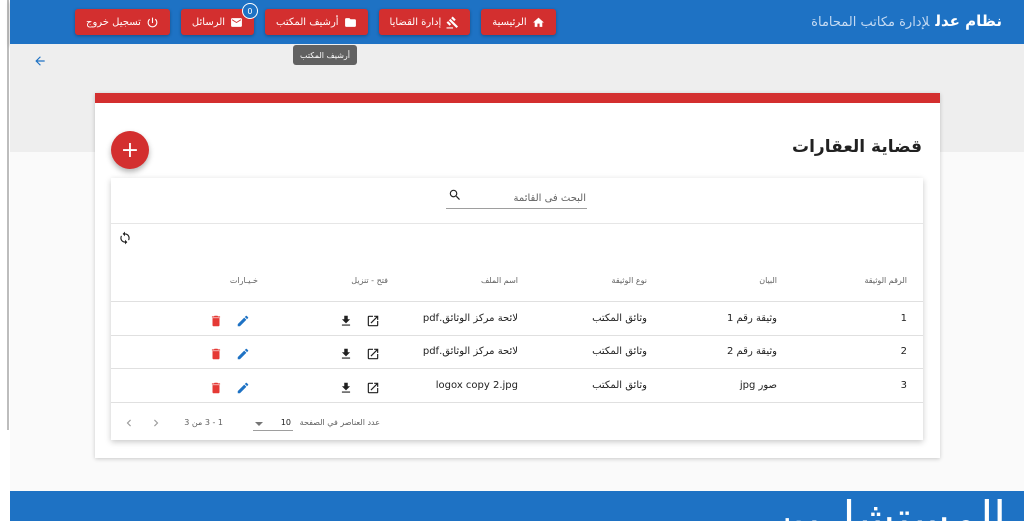 This screenshot has height=521, width=1024. I want to click on page-range: 1 - 3 من 3, so click(203, 422).